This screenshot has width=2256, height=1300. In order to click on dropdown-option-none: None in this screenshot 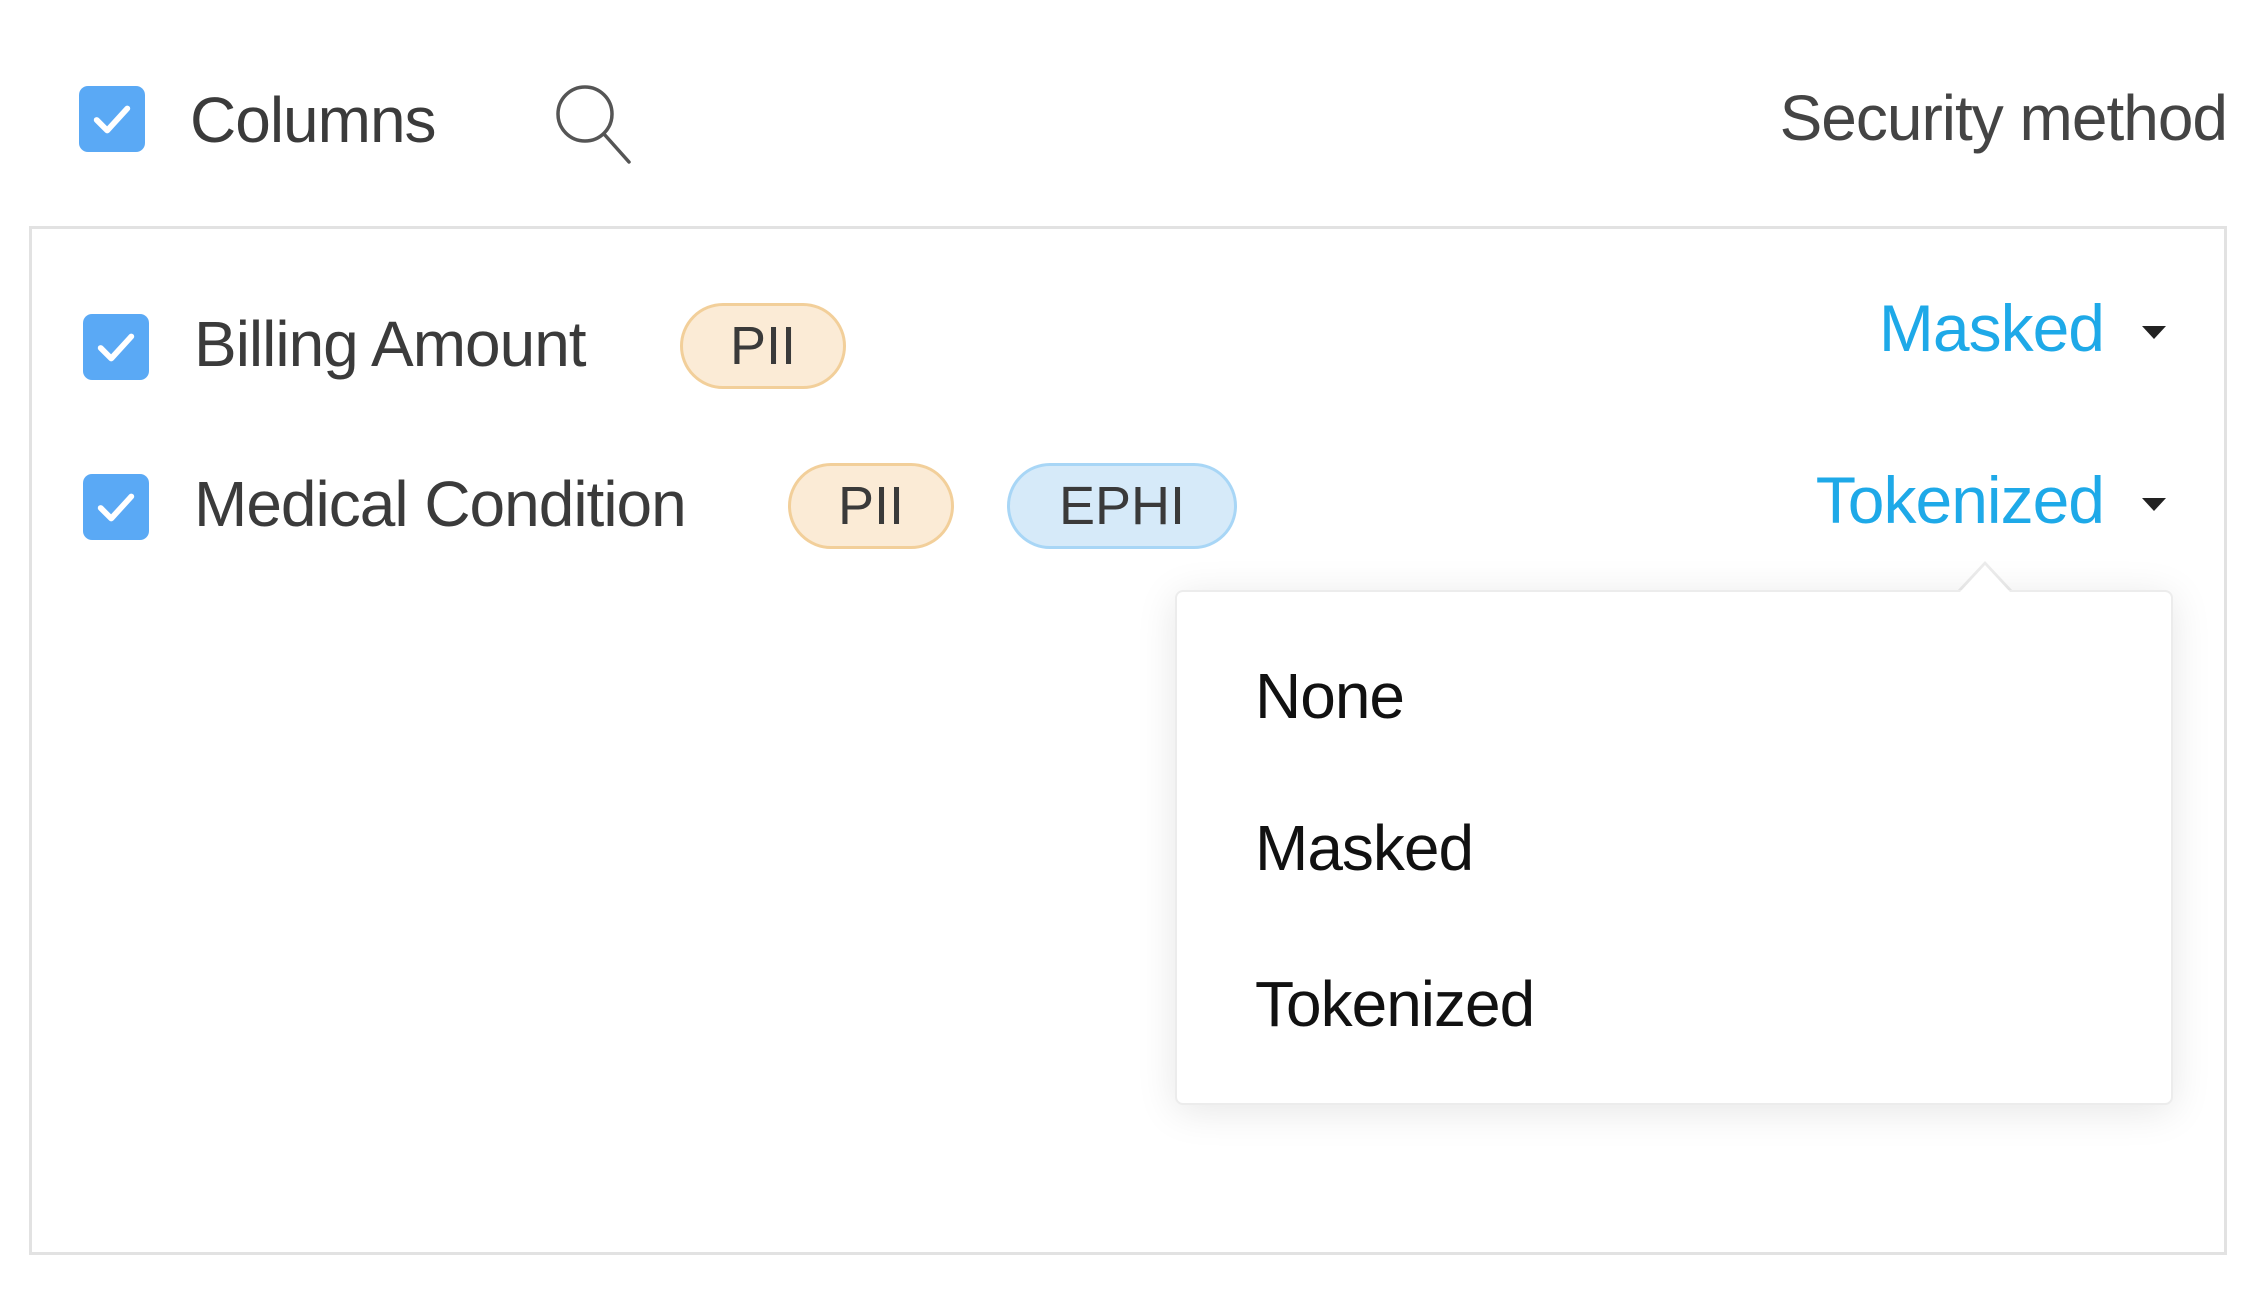, I will do `click(1330, 696)`.